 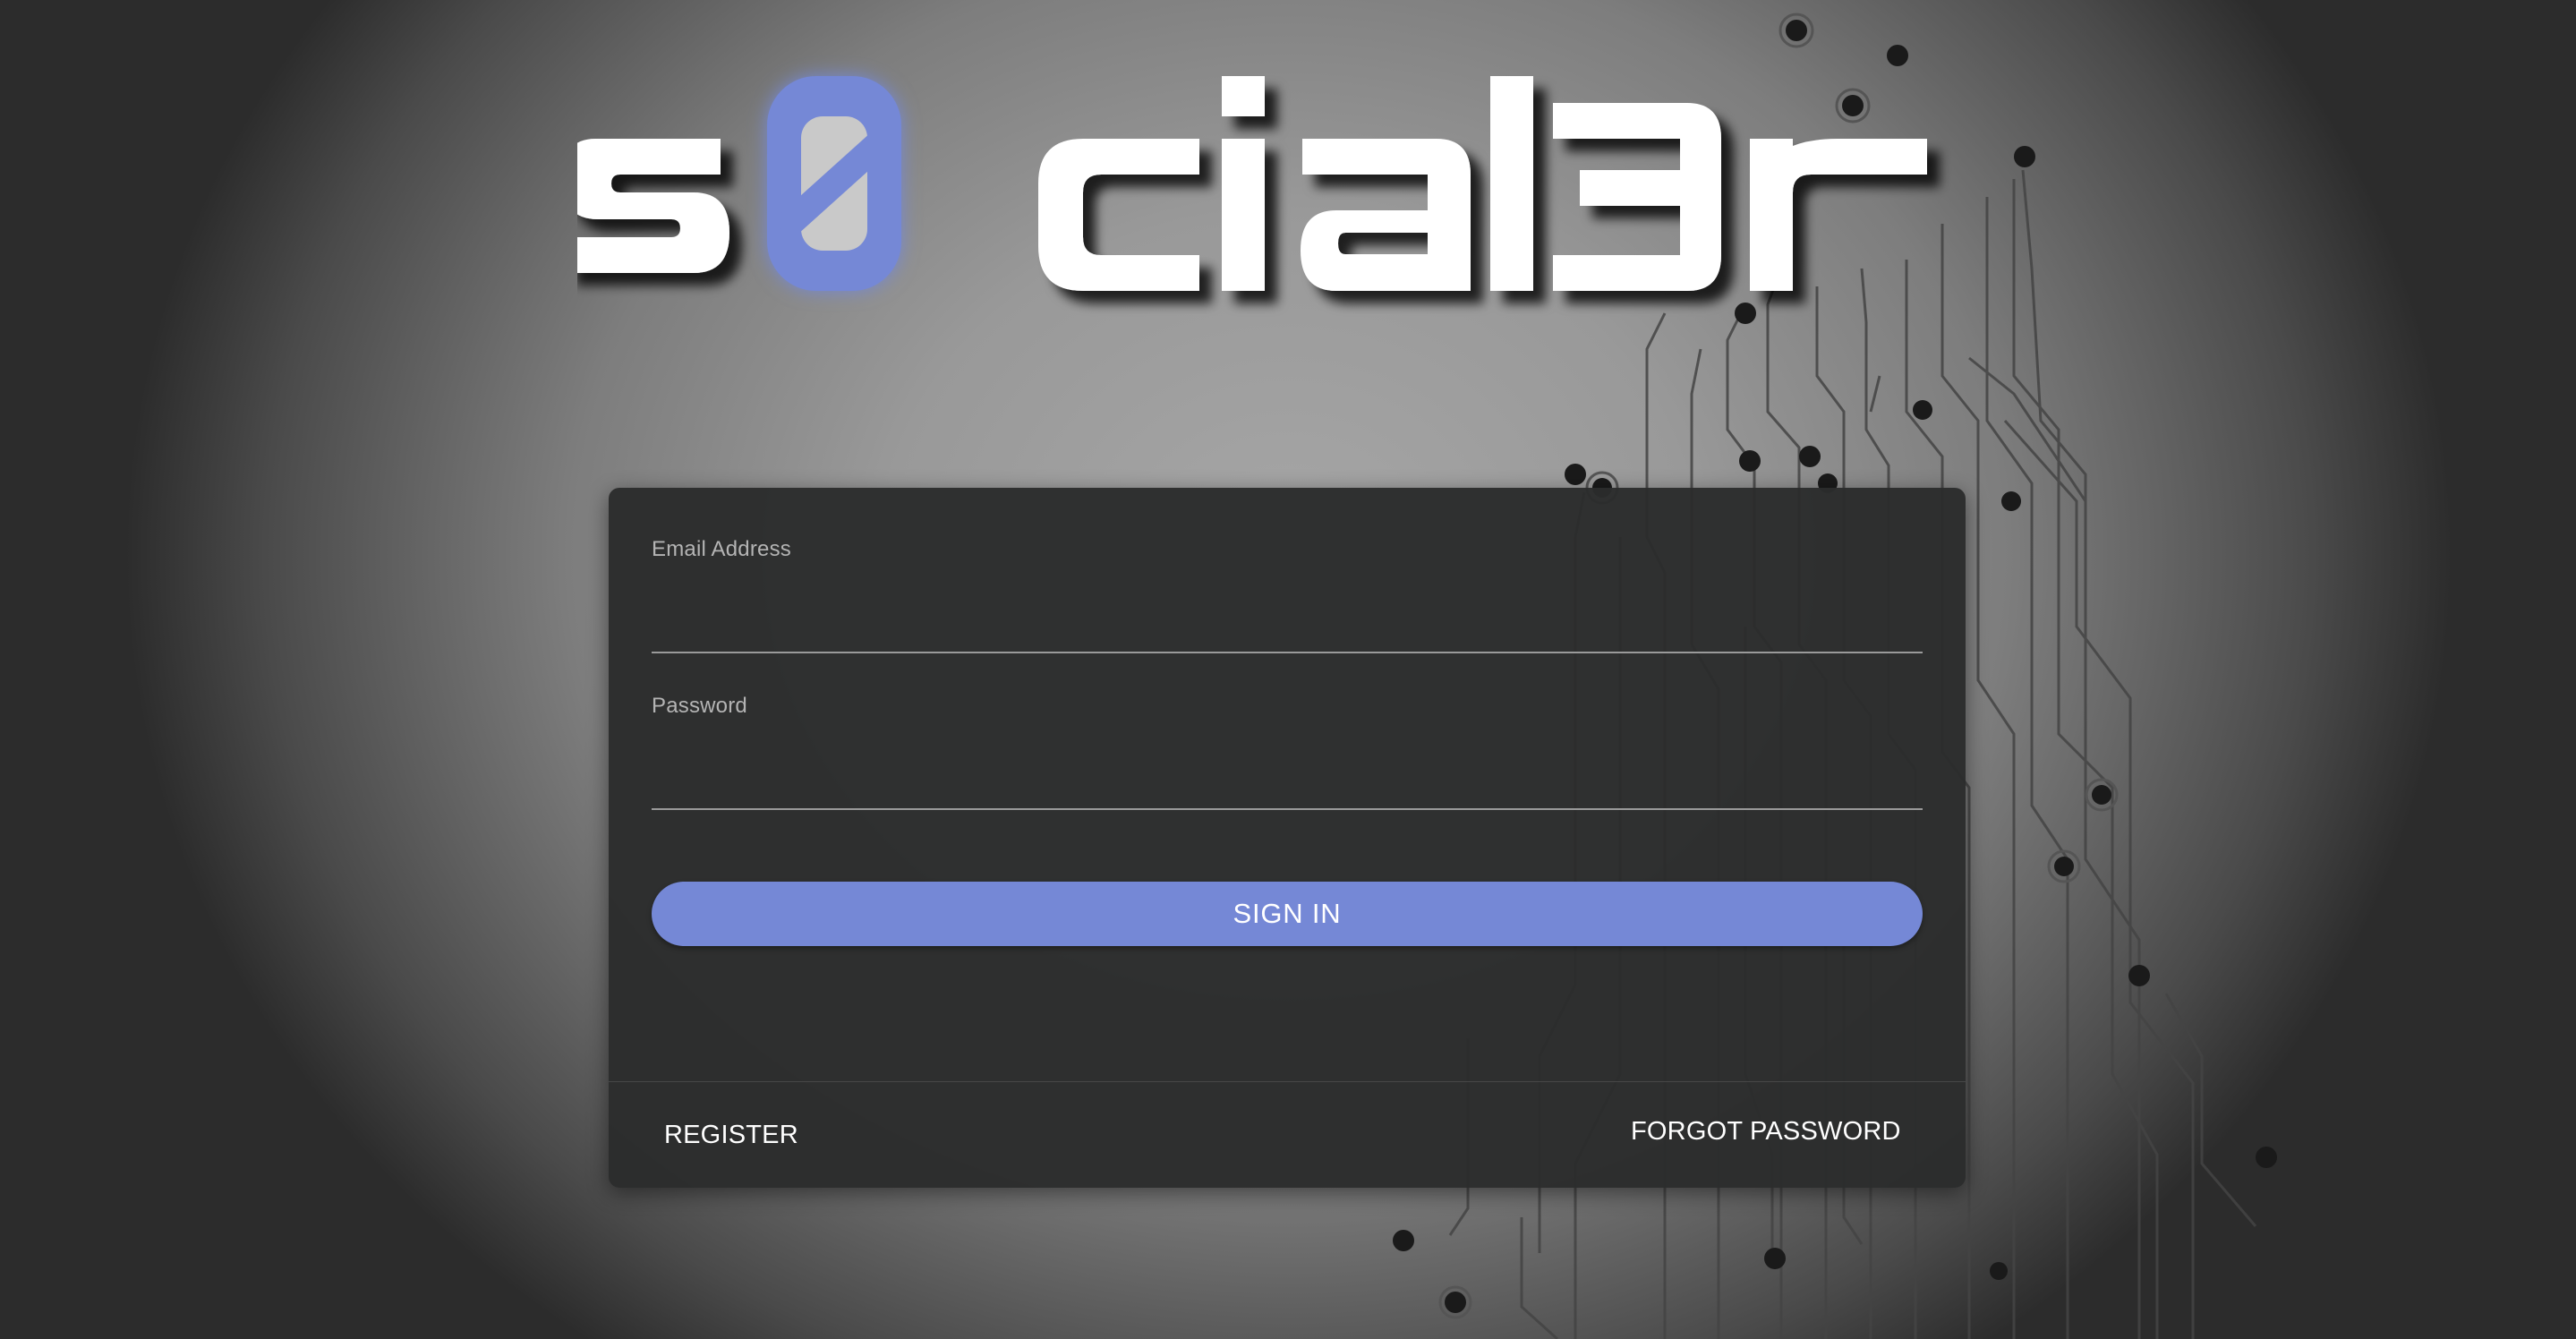 What do you see at coordinates (1287, 626) in the screenshot?
I see `email-input` at bounding box center [1287, 626].